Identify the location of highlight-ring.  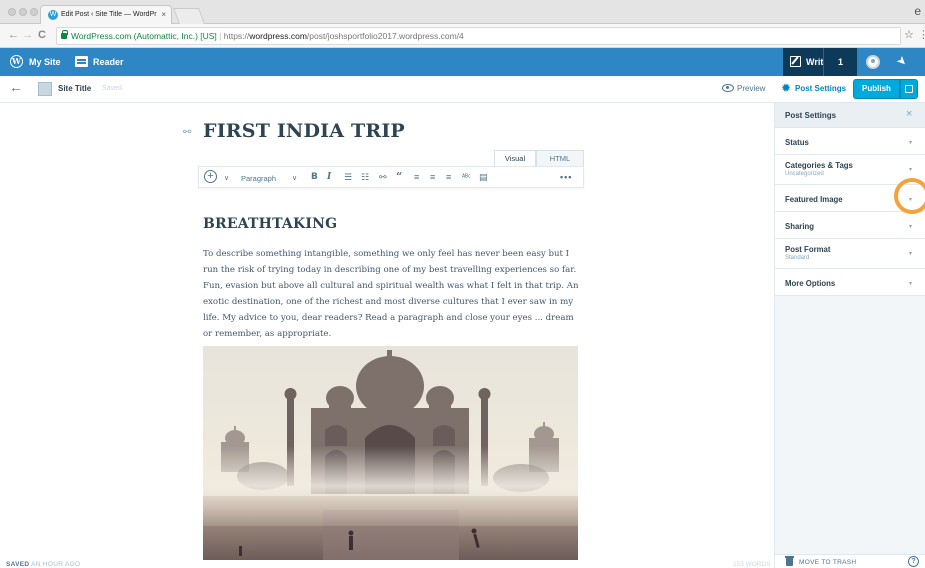
(909, 196).